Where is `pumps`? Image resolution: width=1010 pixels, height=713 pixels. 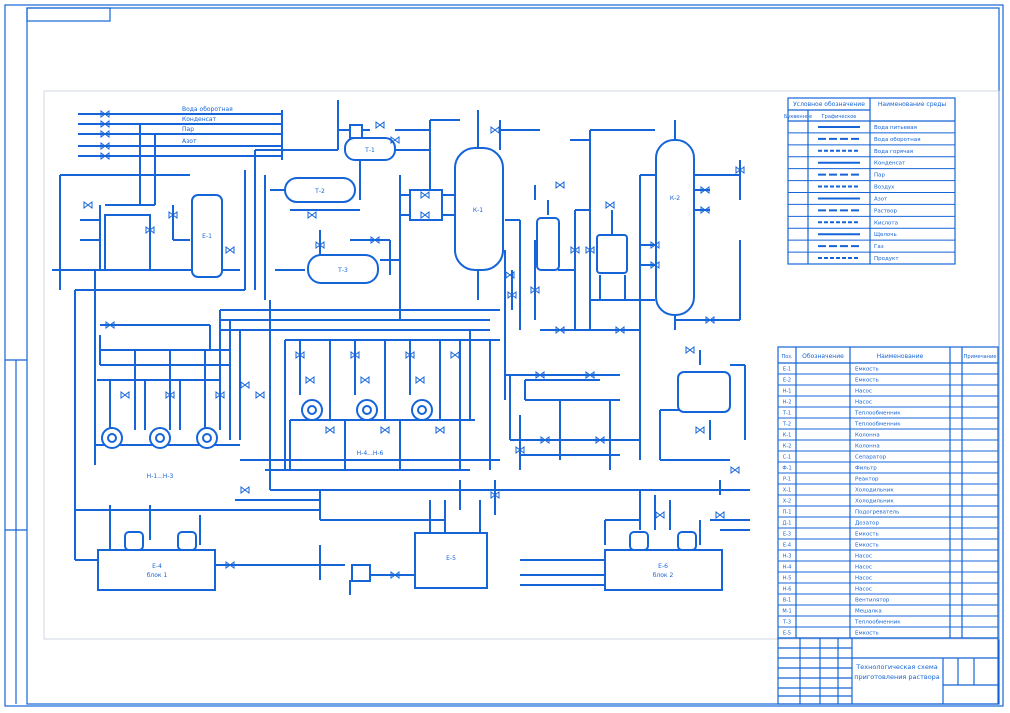 pumps is located at coordinates (267, 424).